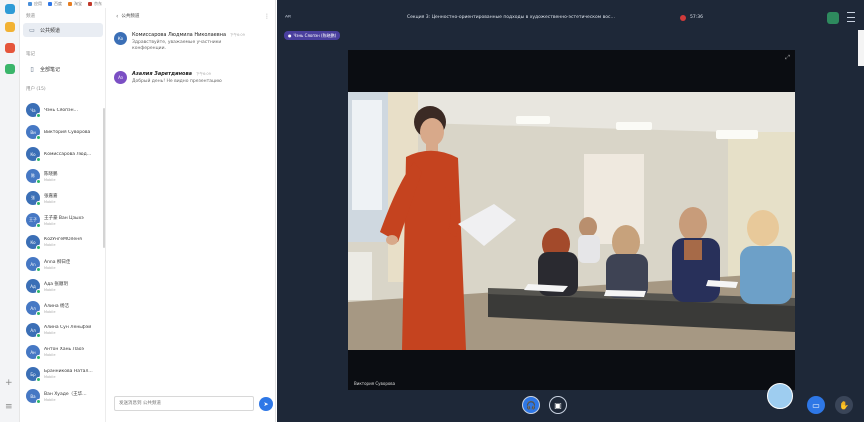  What do you see at coordinates (9, 383) in the screenshot?
I see `add-icon: +` at bounding box center [9, 383].